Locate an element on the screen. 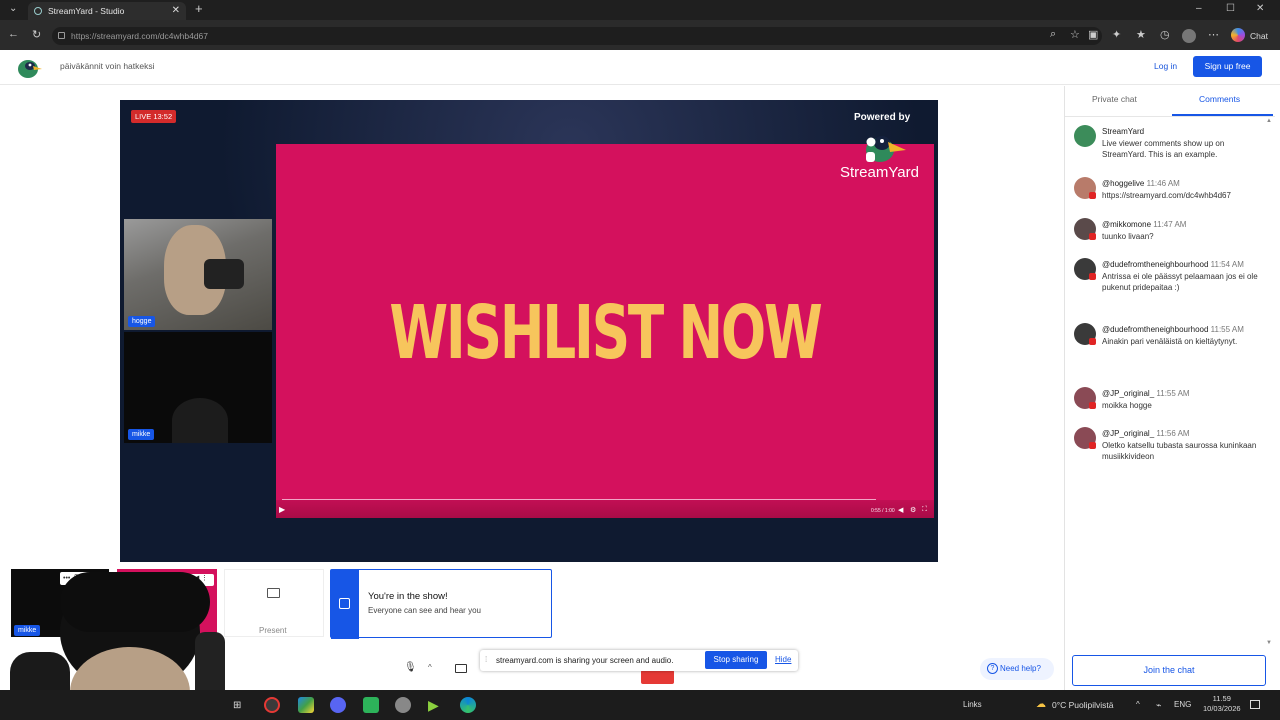 The image size is (1280, 720). comment-user: StreamYard is located at coordinates (1123, 131).